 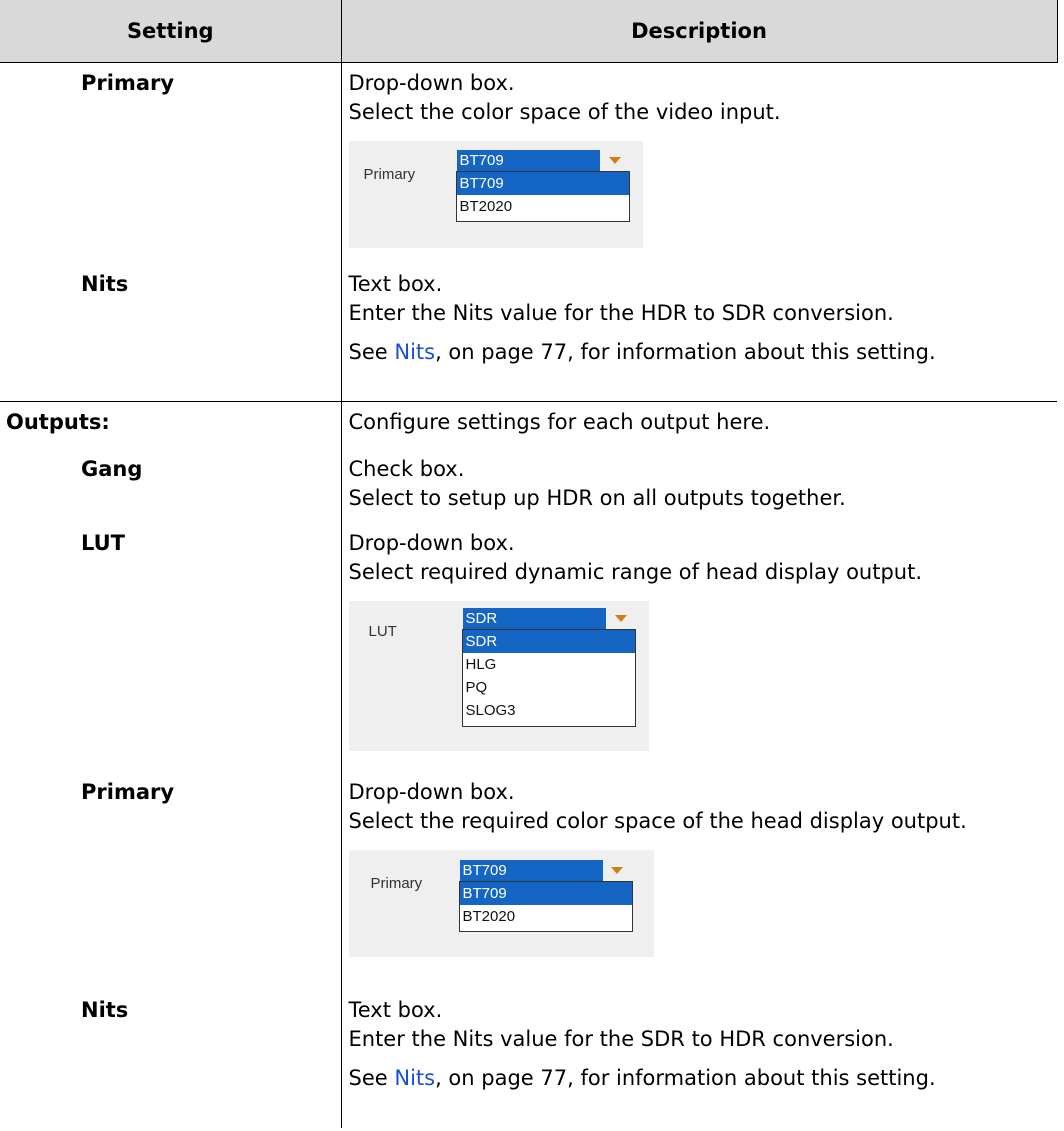 What do you see at coordinates (534, 618) in the screenshot?
I see `dropdown-combo: SDR` at bounding box center [534, 618].